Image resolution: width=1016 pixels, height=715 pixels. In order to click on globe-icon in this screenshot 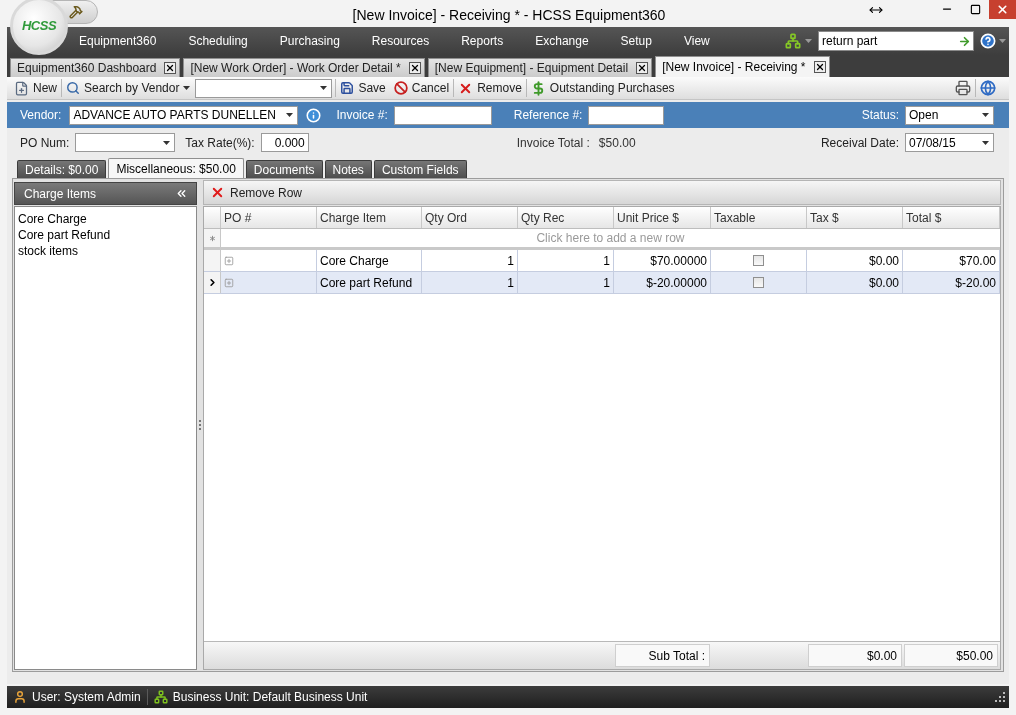, I will do `click(988, 88)`.